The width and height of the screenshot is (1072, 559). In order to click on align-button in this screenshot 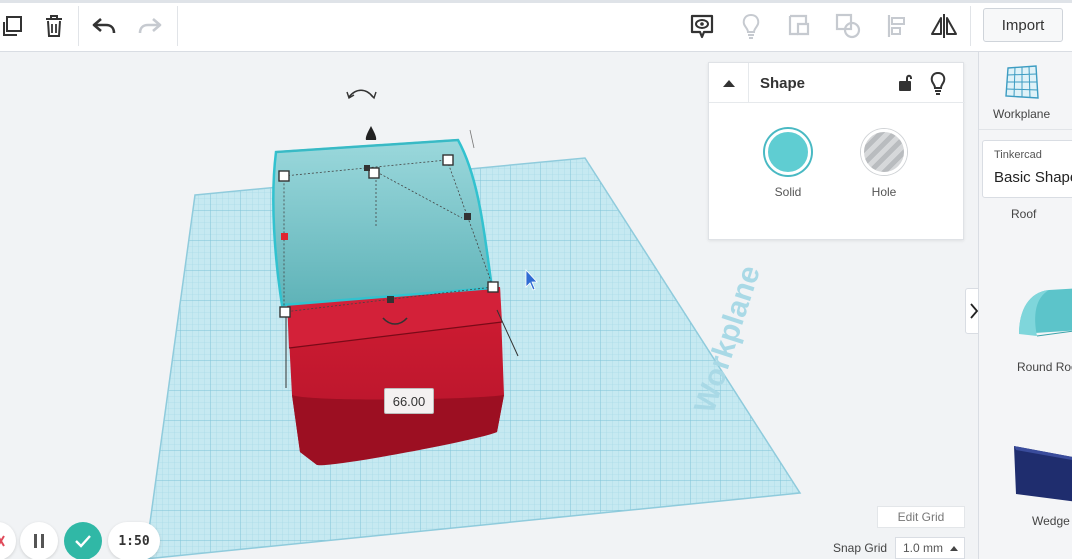, I will do `click(897, 26)`.